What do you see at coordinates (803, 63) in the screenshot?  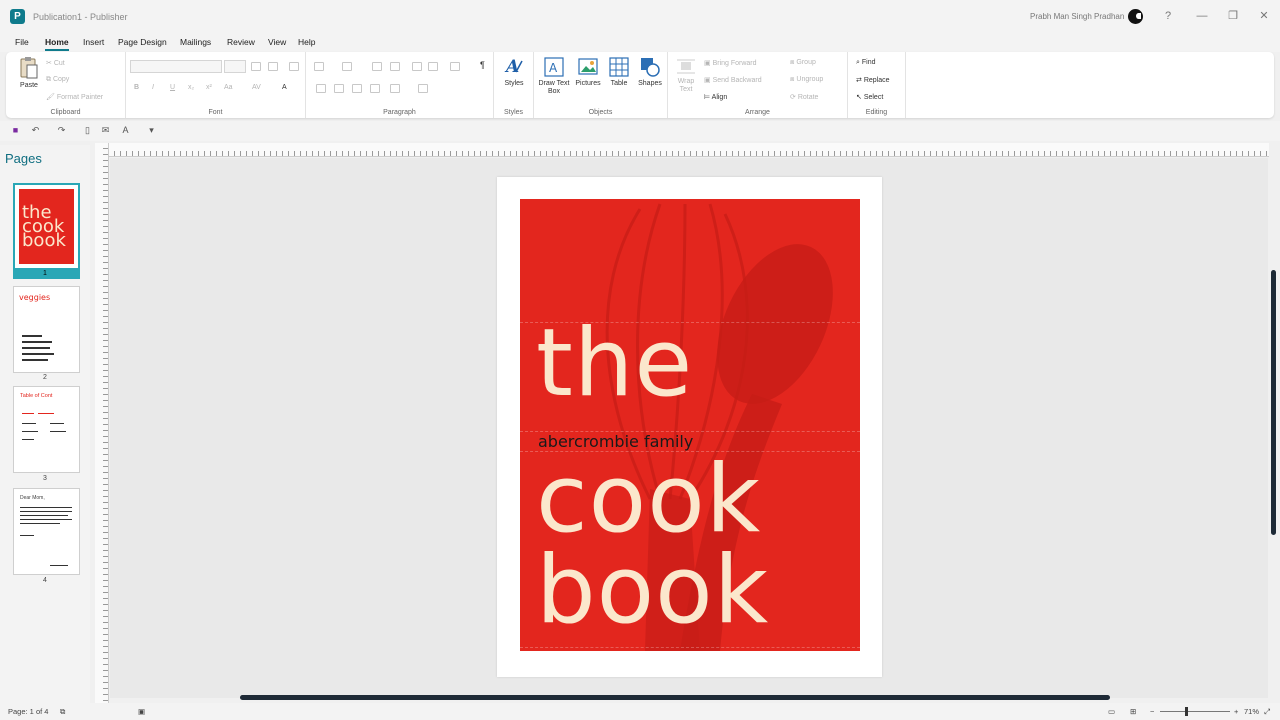 I see `group-button: ⧈ Group` at bounding box center [803, 63].